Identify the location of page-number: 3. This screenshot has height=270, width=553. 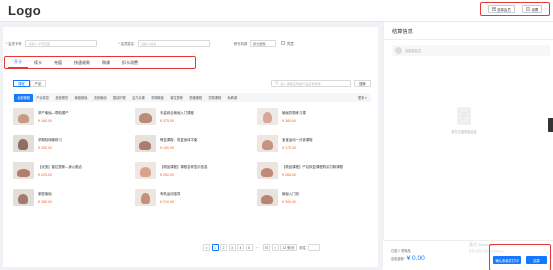
(232, 247).